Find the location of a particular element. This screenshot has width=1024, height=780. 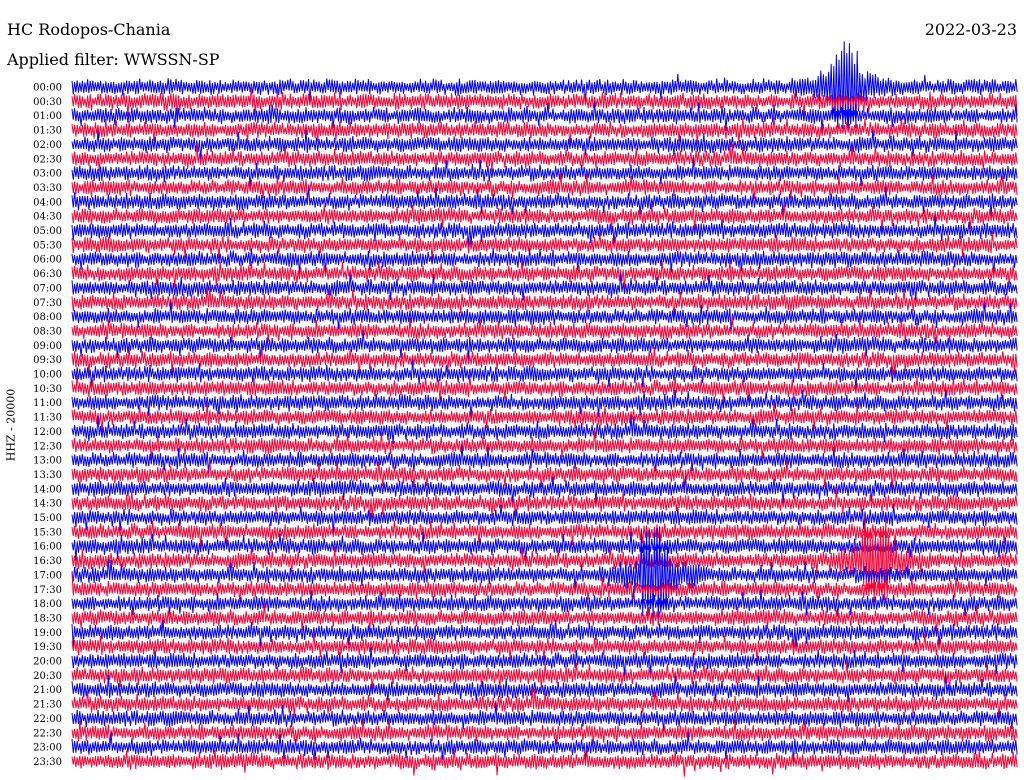

time-label-1730: 17:30 is located at coordinates (47, 590).